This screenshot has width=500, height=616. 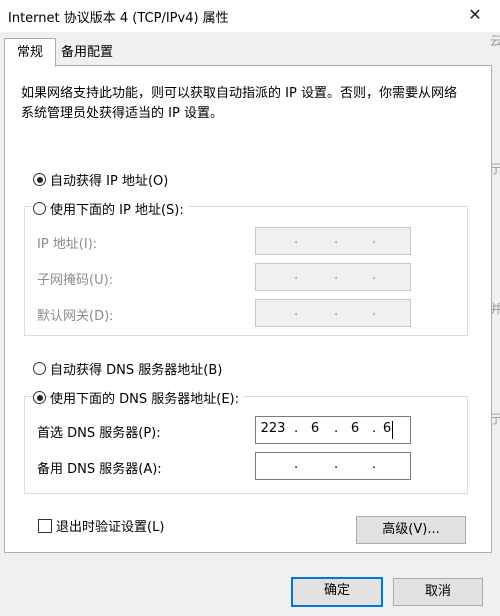 What do you see at coordinates (392, 430) in the screenshot?
I see `text-caret` at bounding box center [392, 430].